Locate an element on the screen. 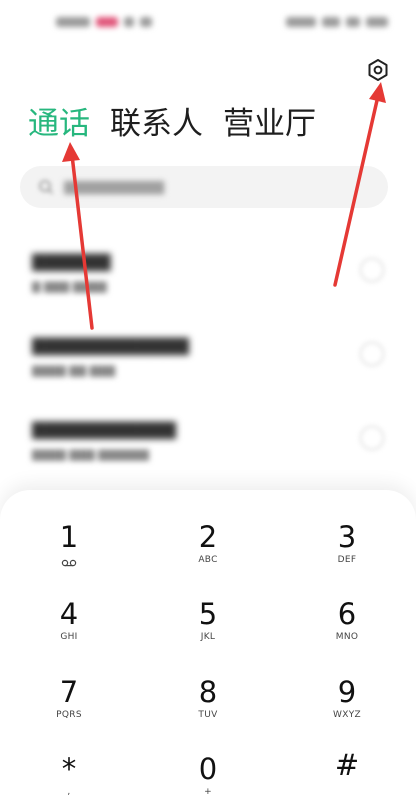 The height and width of the screenshot is (800, 416). key-9: 9 WXYZ is located at coordinates (347, 710).